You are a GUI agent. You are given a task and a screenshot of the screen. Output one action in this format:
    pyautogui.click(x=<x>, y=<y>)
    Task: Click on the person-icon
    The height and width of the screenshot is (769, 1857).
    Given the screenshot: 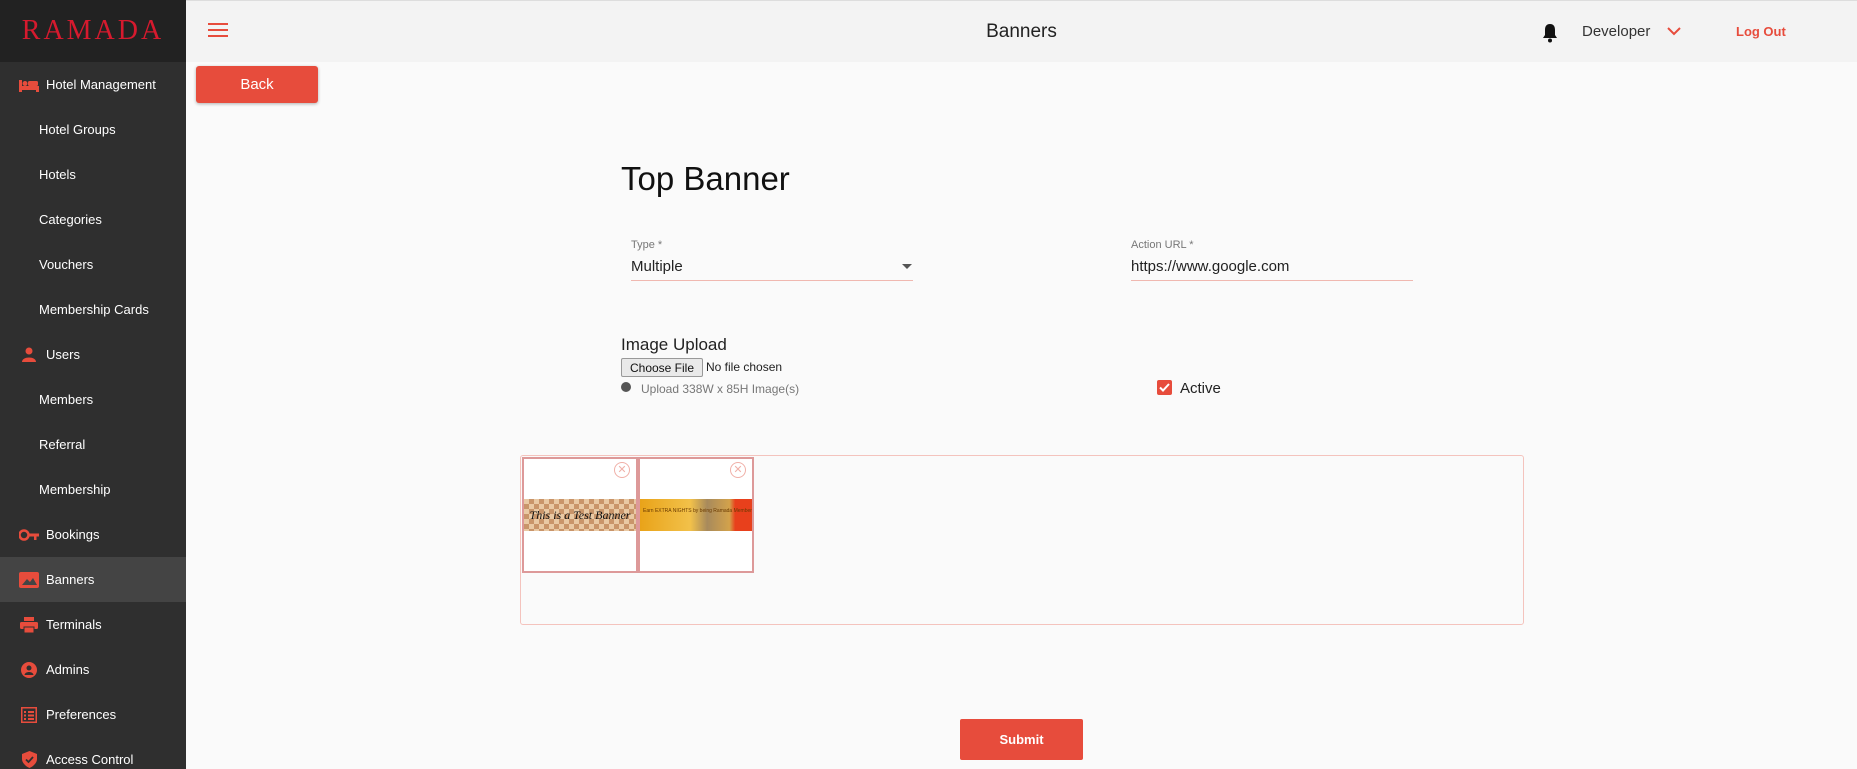 What is the action you would take?
    pyautogui.click(x=29, y=355)
    